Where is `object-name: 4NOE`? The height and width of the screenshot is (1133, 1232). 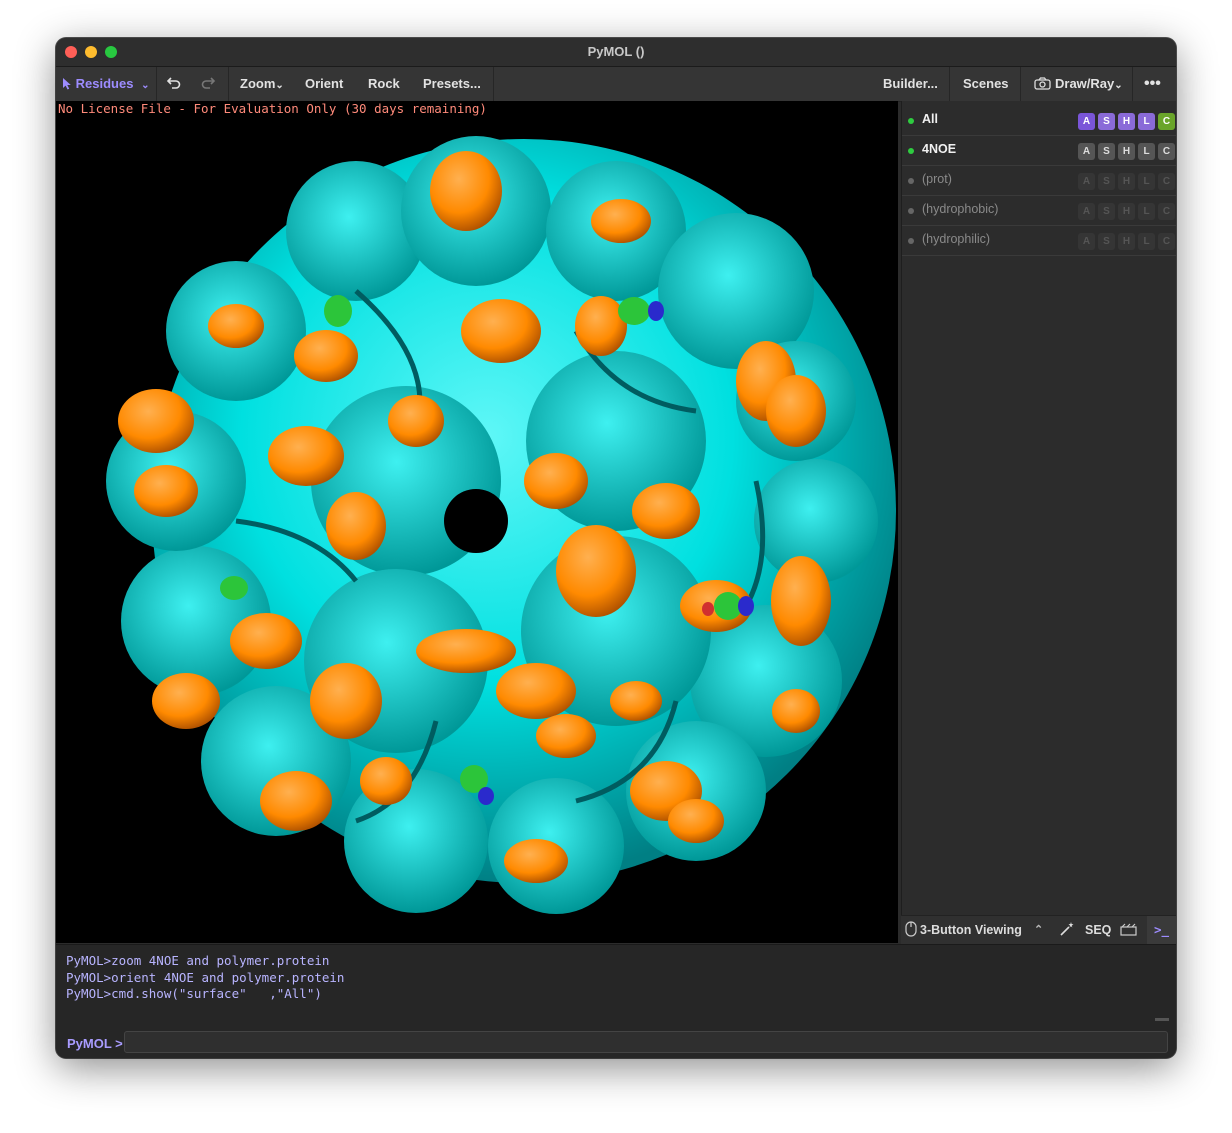
object-name: 4NOE is located at coordinates (939, 149).